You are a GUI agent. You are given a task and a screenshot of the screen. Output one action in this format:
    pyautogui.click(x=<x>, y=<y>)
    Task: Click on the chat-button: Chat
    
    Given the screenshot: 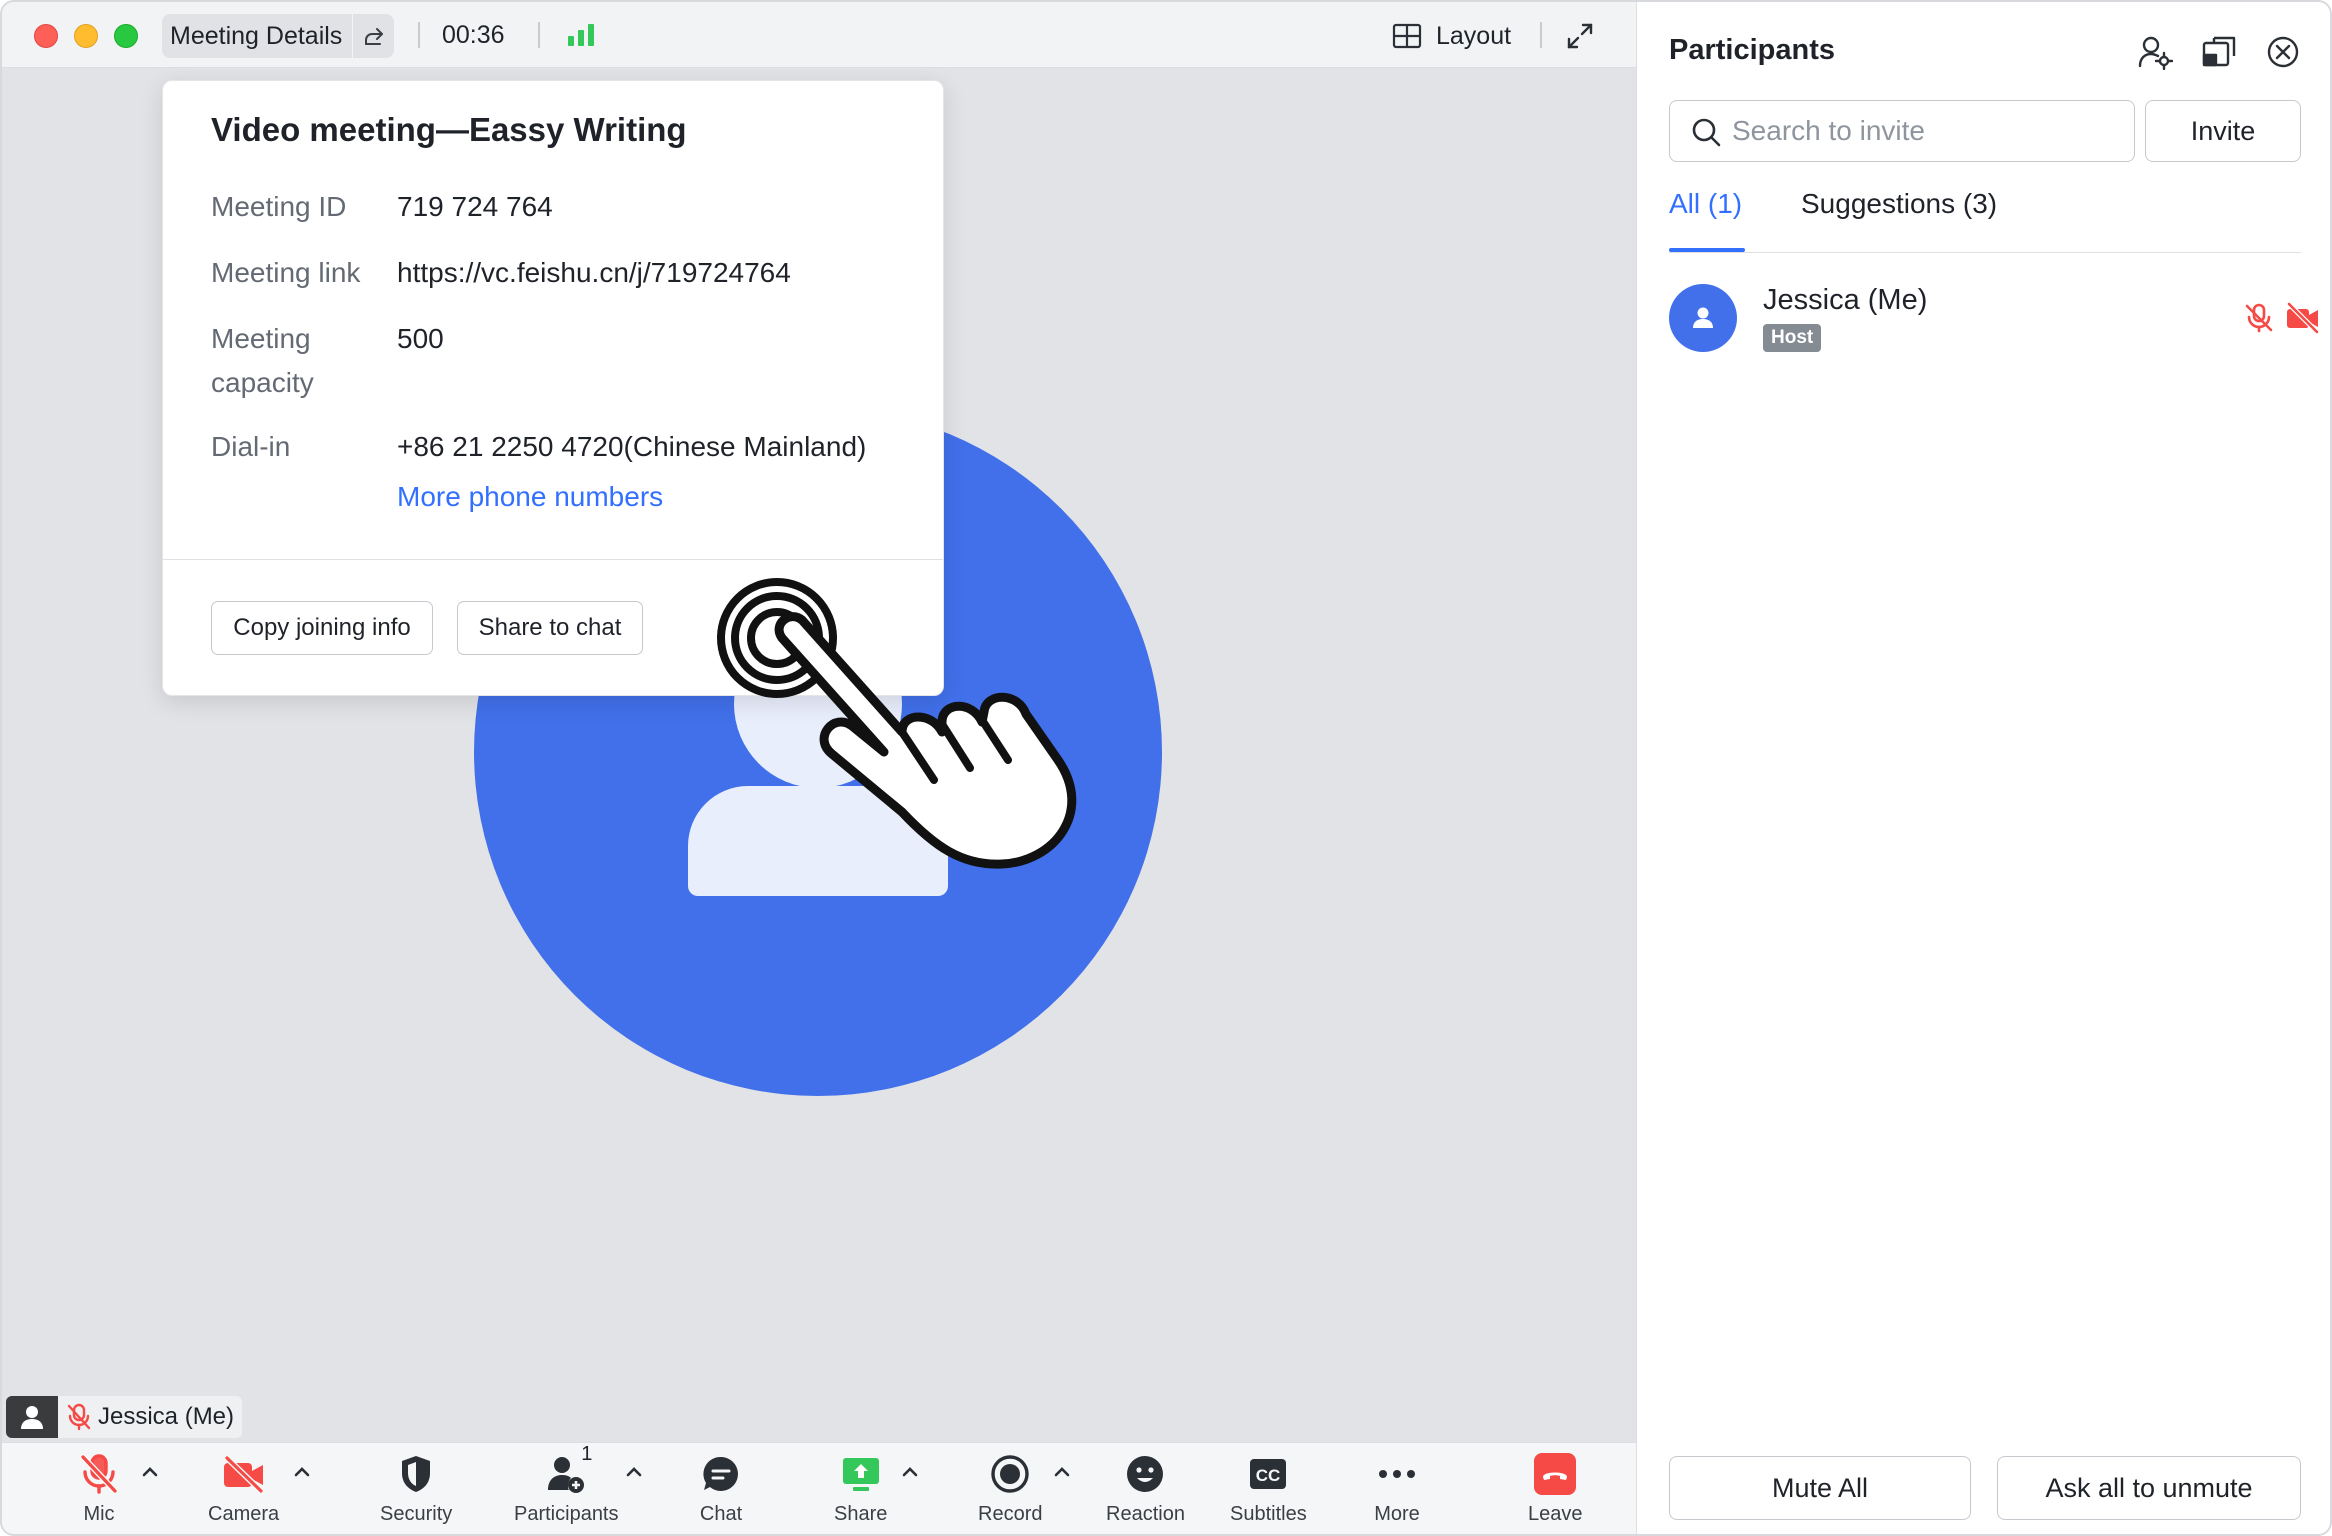 What is the action you would take?
    pyautogui.click(x=721, y=1488)
    